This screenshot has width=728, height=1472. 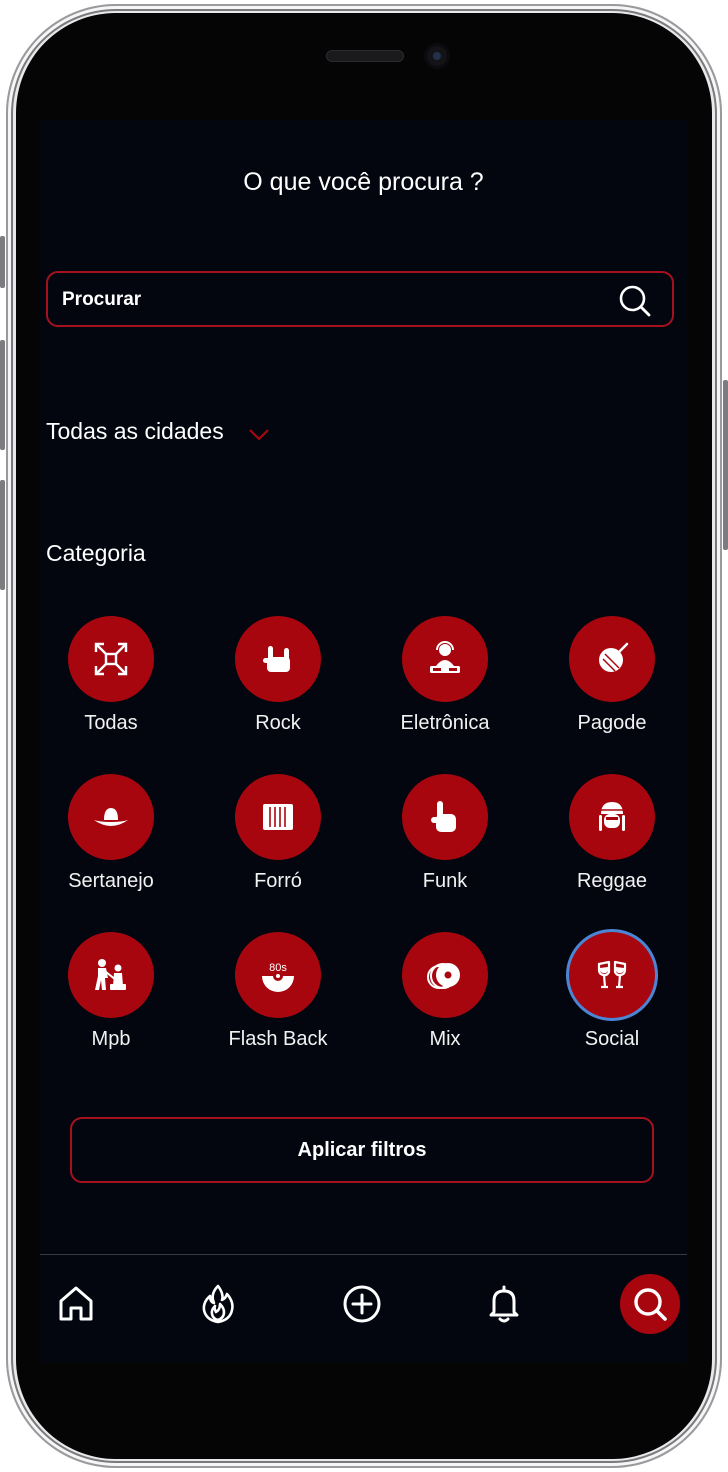 I want to click on category-funk: Funk, so click(x=445, y=833).